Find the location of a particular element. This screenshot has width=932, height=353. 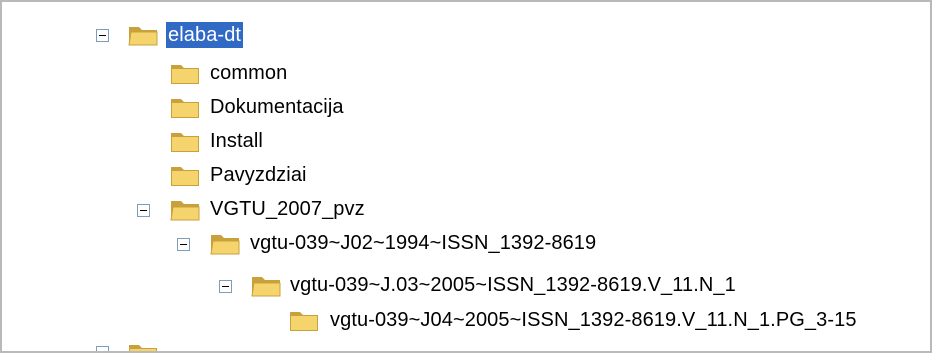

tree-item-dokumentacija: Dokumentacija is located at coordinates (277, 107).